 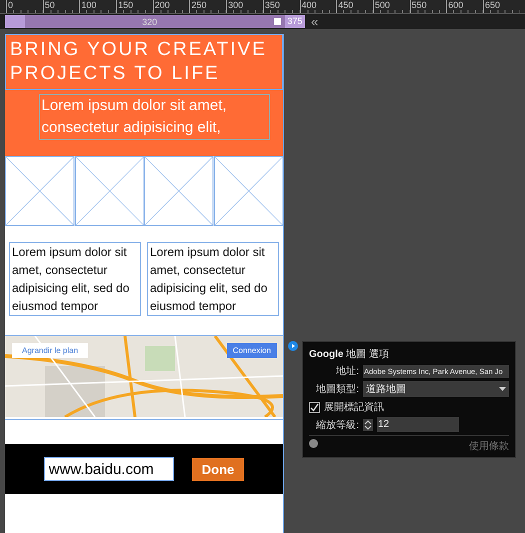 I want to click on expand-checkbox, so click(x=314, y=407).